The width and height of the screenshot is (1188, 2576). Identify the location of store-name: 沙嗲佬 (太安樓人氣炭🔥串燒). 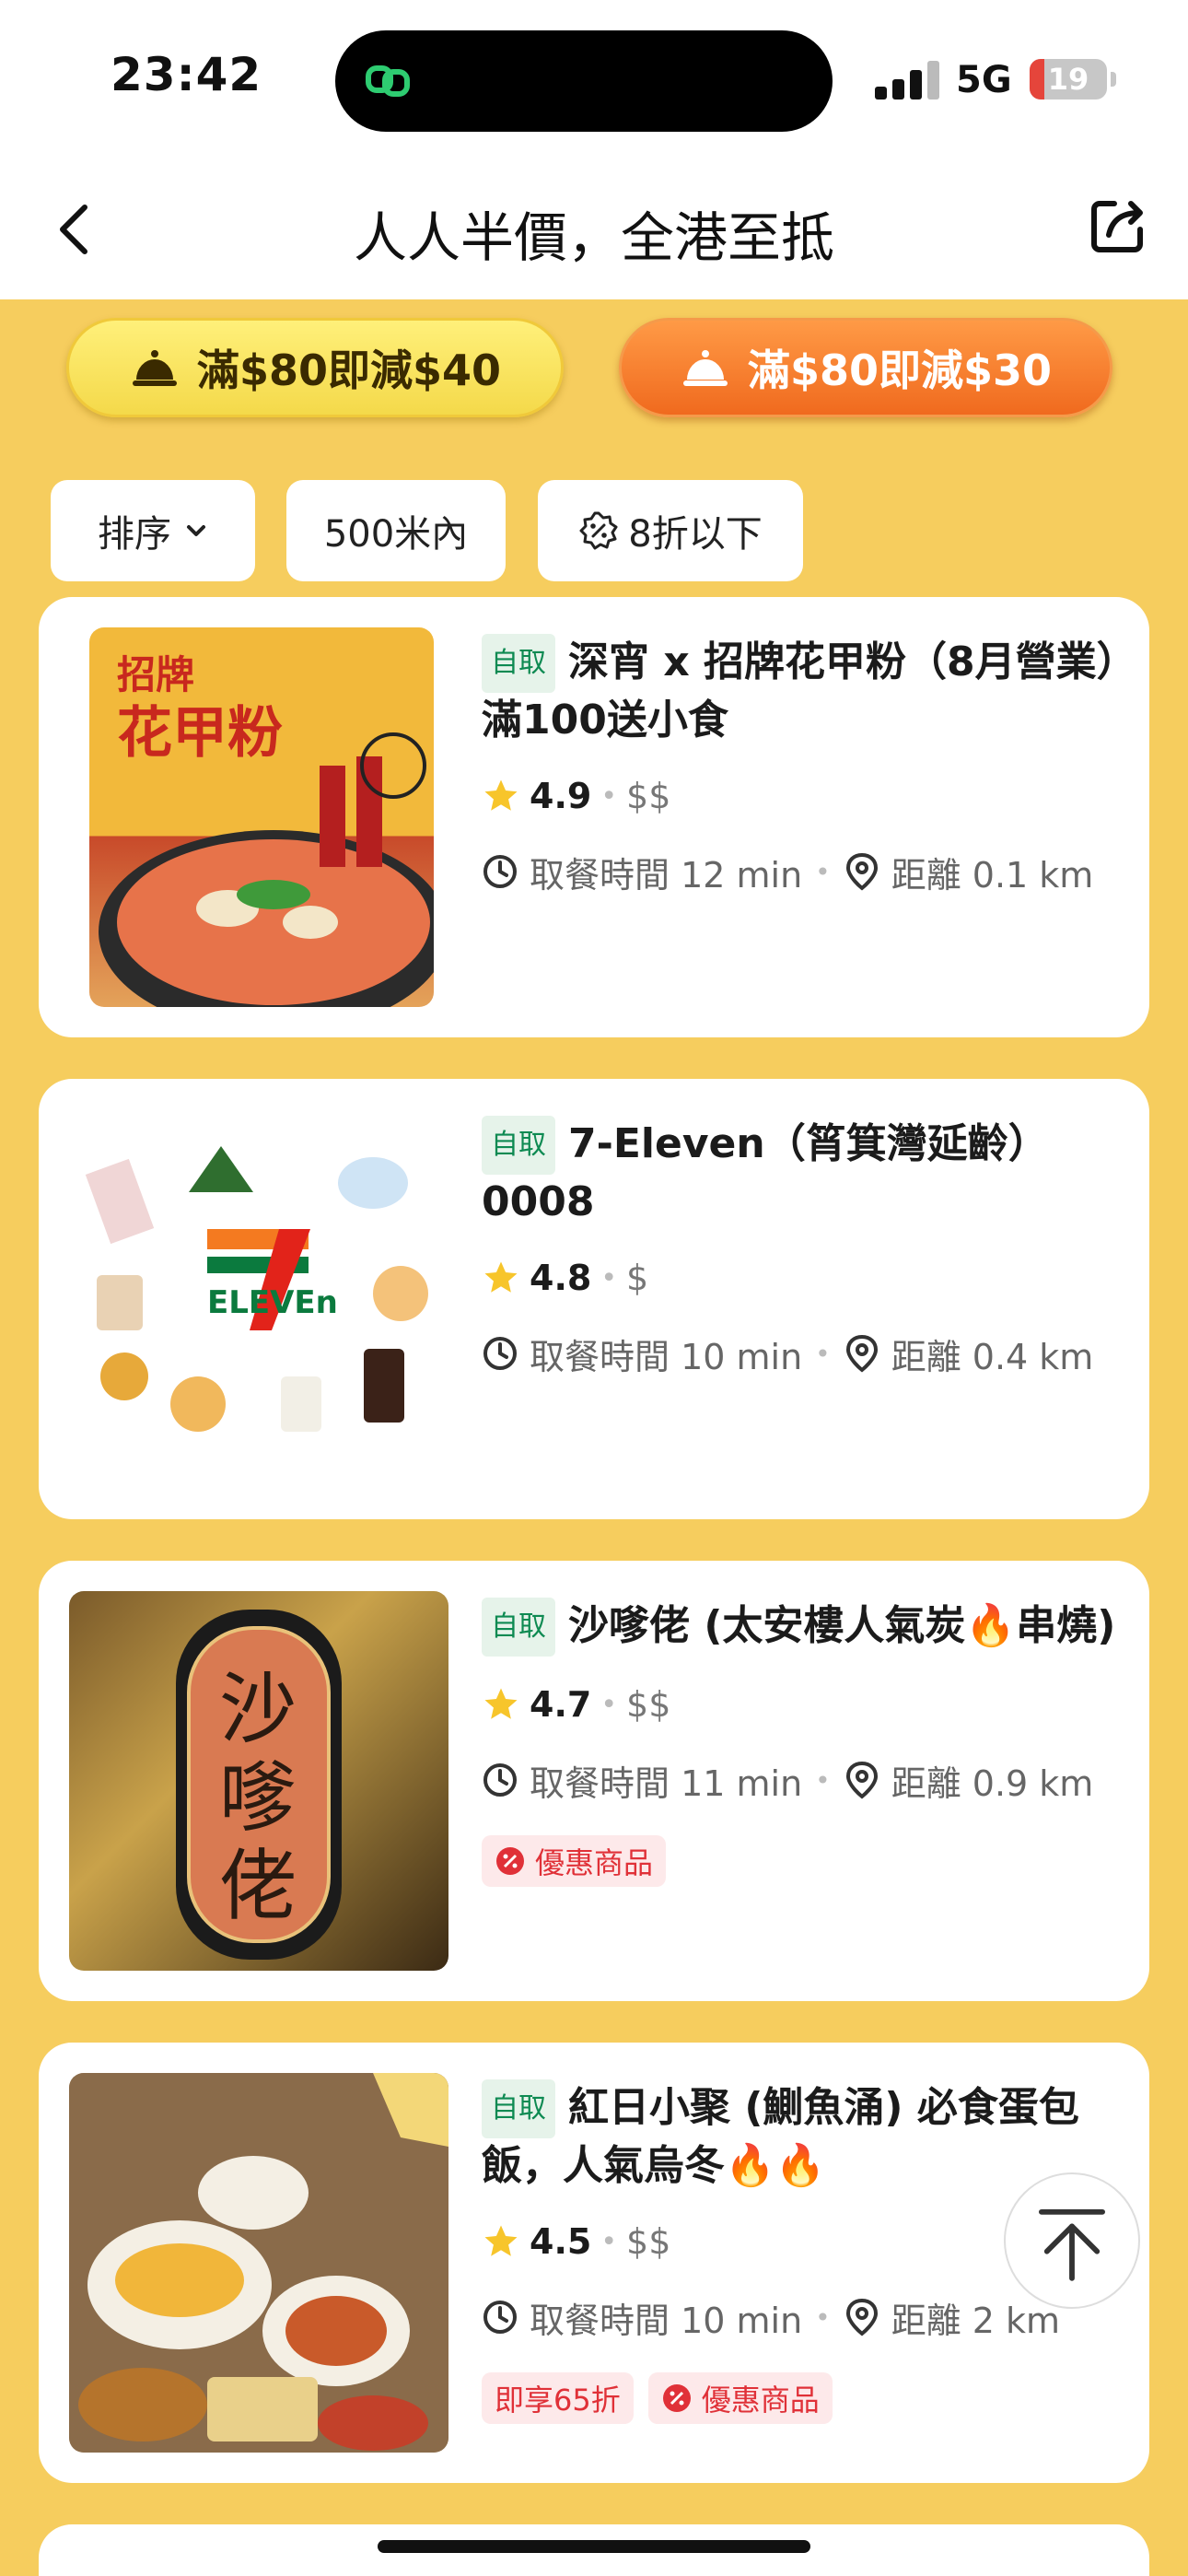
(842, 1626).